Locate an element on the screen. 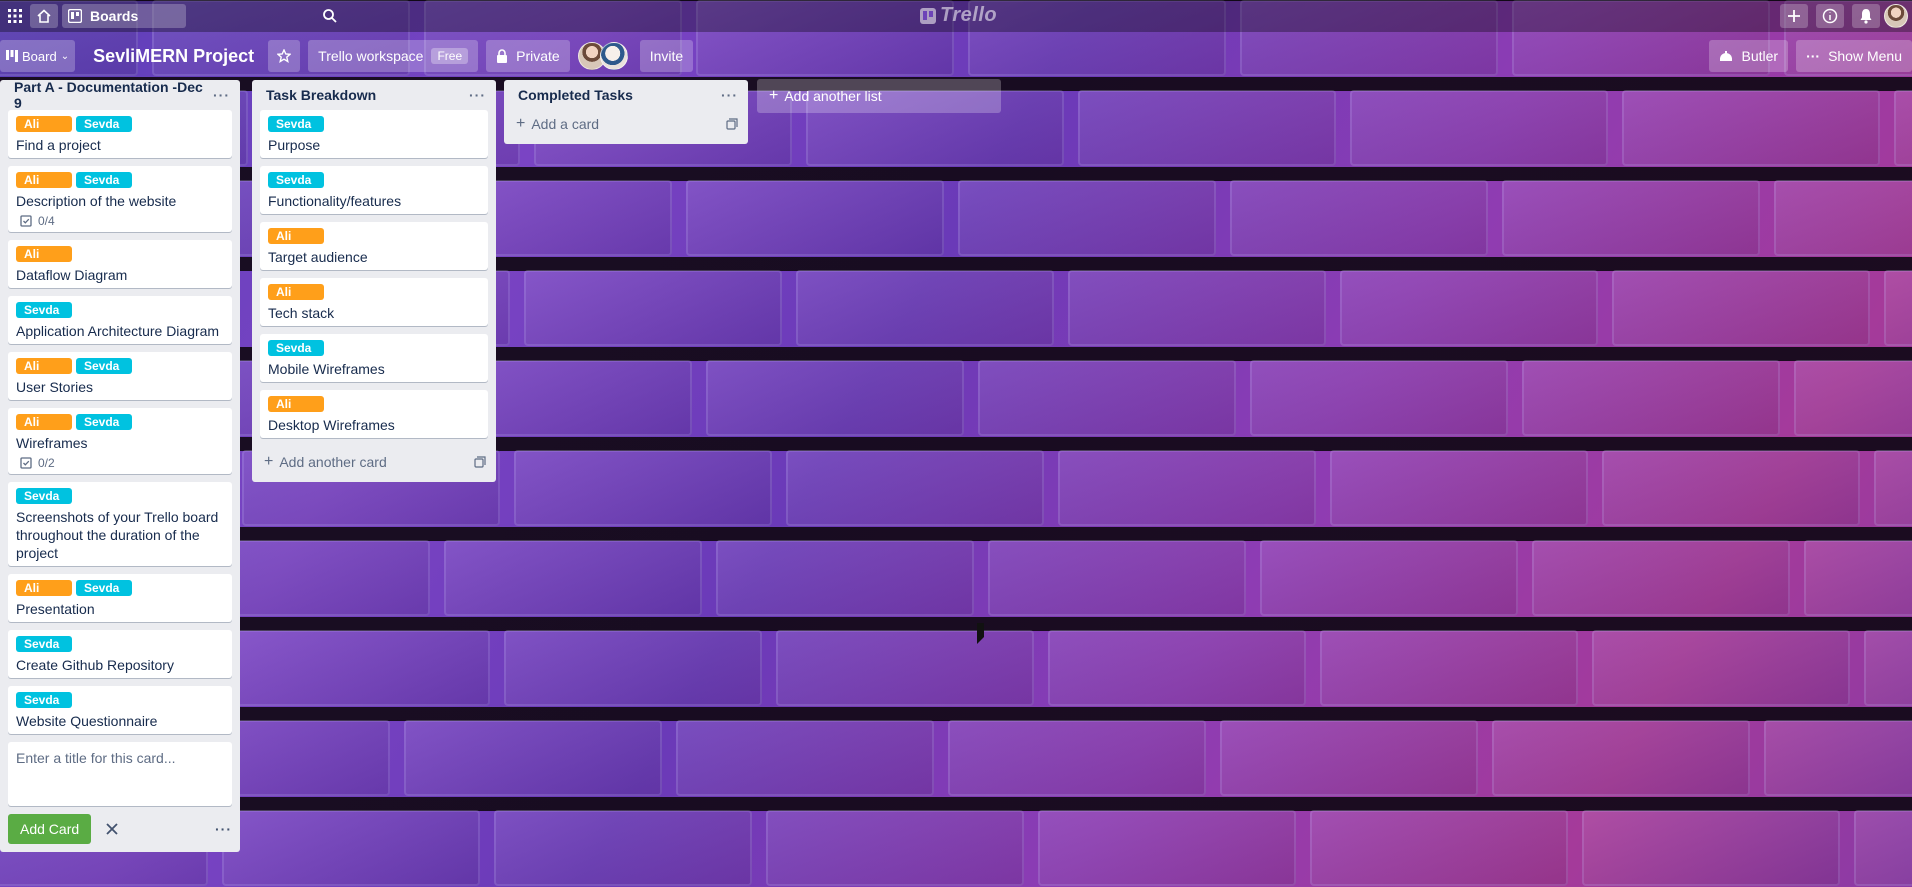  boards-icon is located at coordinates (75, 16).